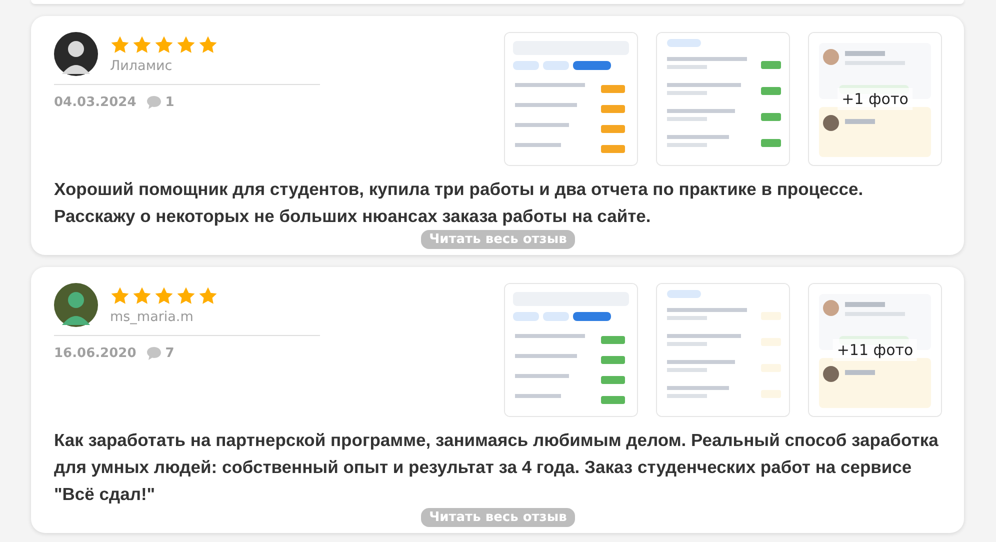 The image size is (996, 542). Describe the element at coordinates (497, 467) in the screenshot. I see `review-text: Как заработать на партнерской программе, занимаясь любимым делом. Реальный способ заработка для умных людей: собственный опыт и результат за 4 года. Заказ студенческих работ на сервисе "Всё сдал!"` at that location.